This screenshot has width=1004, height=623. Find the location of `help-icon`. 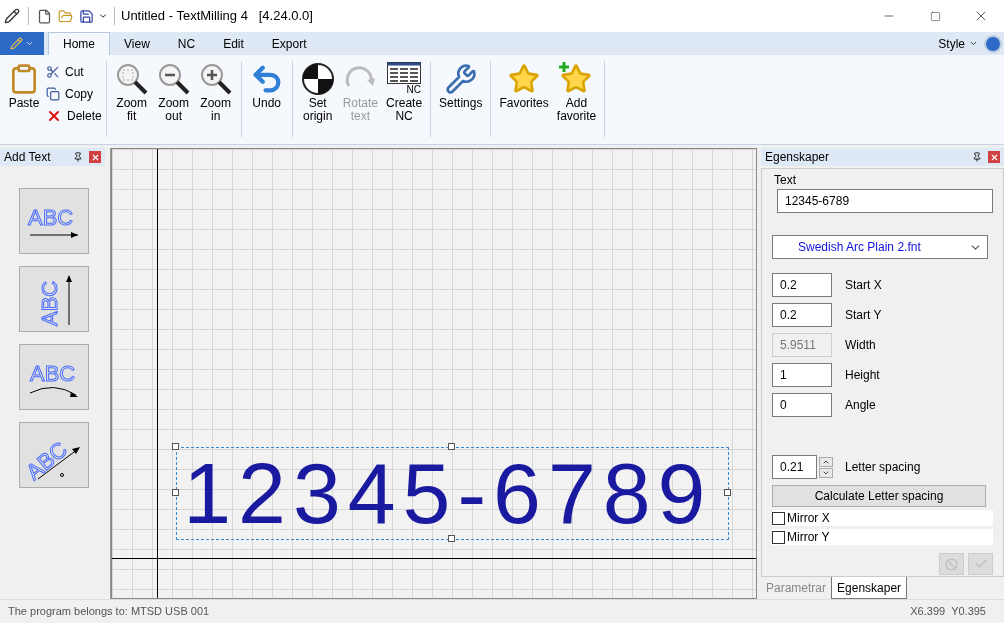

help-icon is located at coordinates (993, 43).